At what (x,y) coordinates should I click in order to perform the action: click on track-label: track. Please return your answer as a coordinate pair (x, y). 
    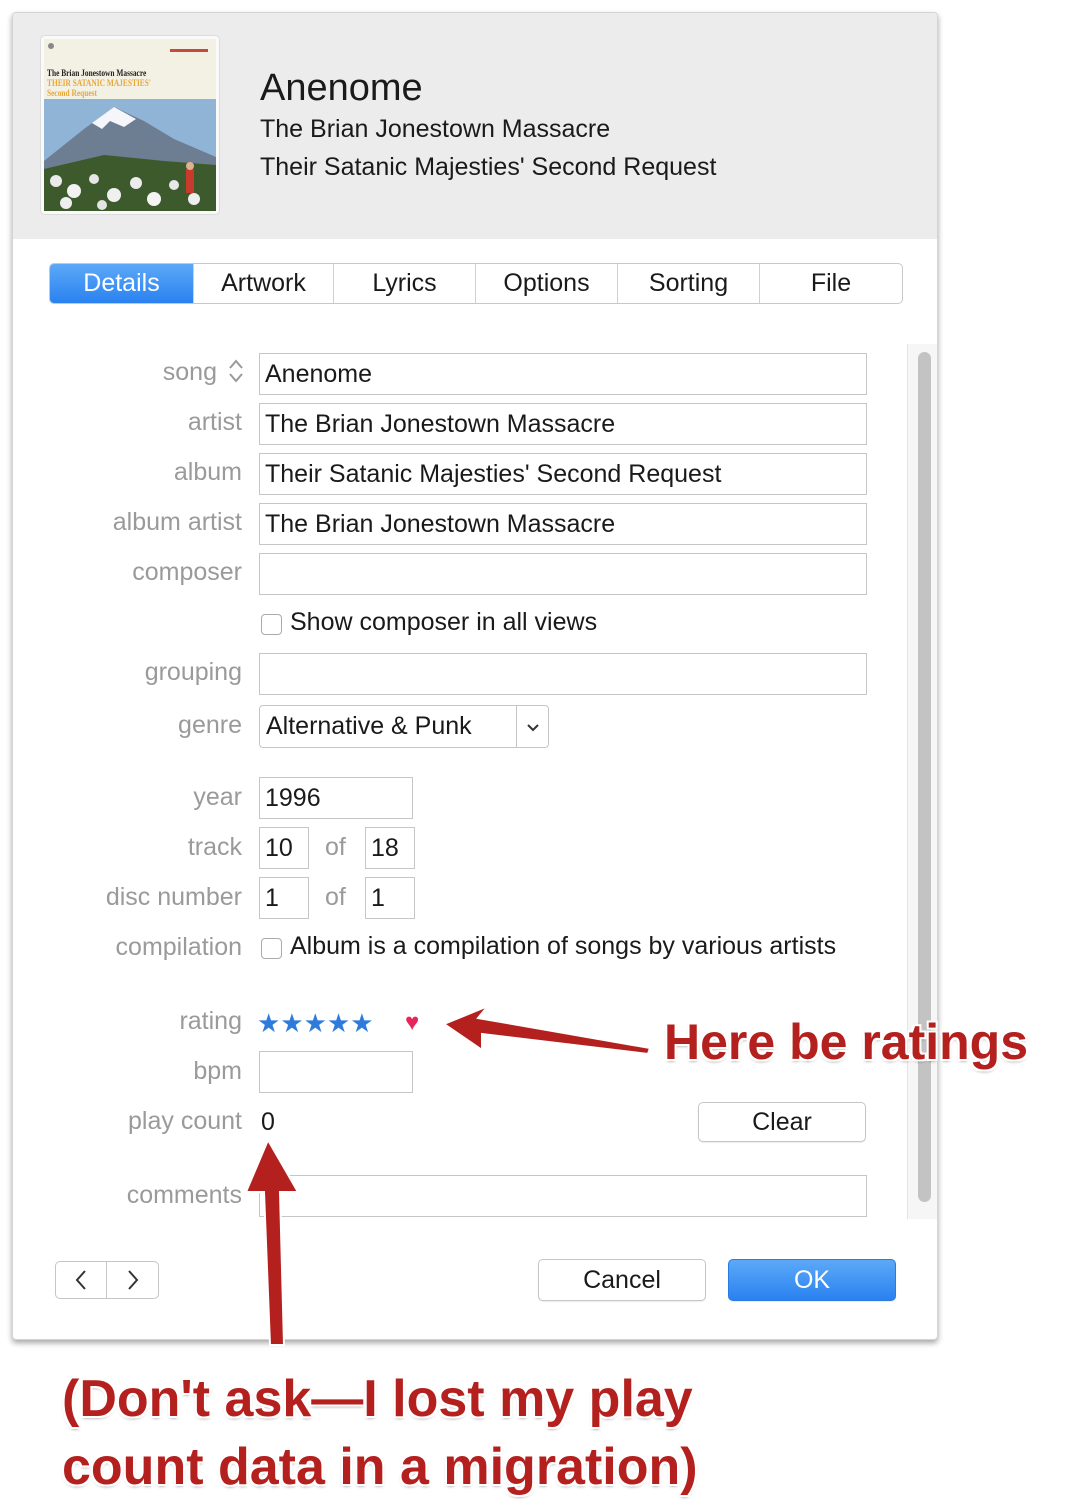
    Looking at the image, I should click on (214, 847).